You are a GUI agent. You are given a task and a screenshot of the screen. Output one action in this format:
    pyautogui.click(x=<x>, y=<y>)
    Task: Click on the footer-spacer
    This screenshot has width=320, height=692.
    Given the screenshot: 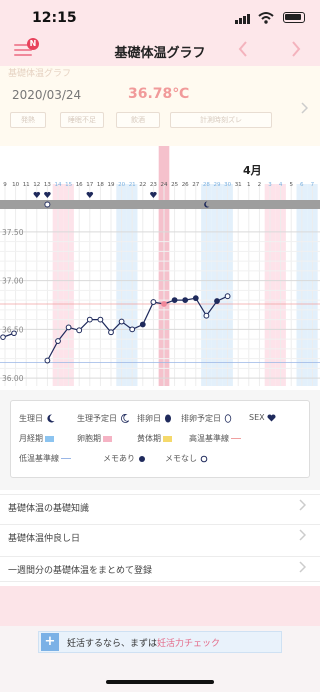 What is the action you would take?
    pyautogui.click(x=160, y=606)
    